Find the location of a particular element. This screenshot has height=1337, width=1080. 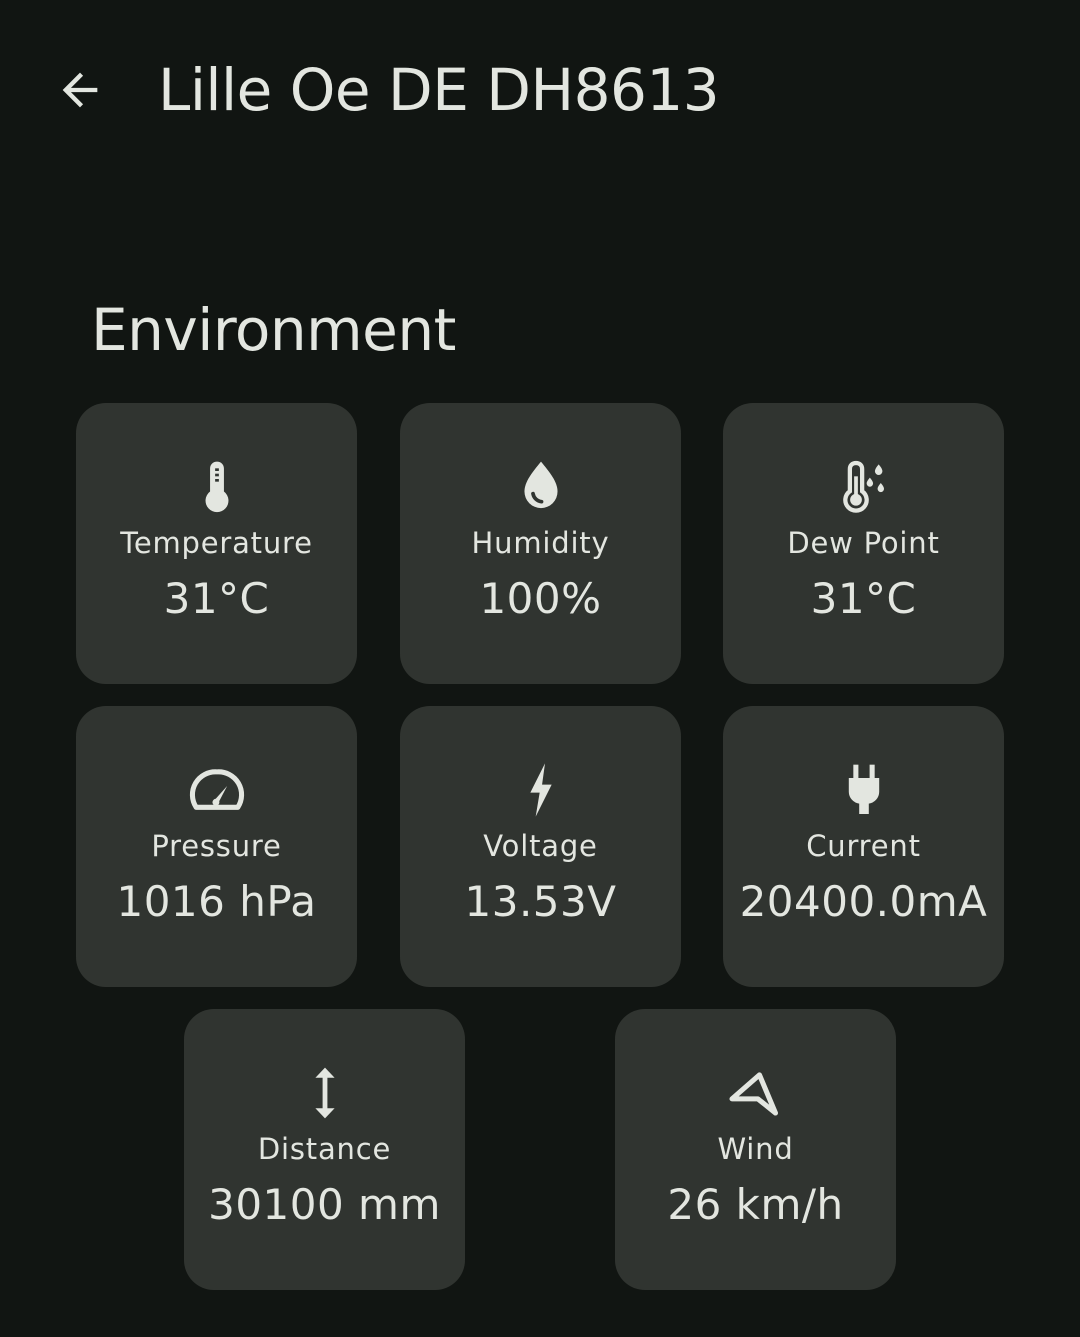

dew-point-tile: Dew Point 31°C is located at coordinates (863, 543).